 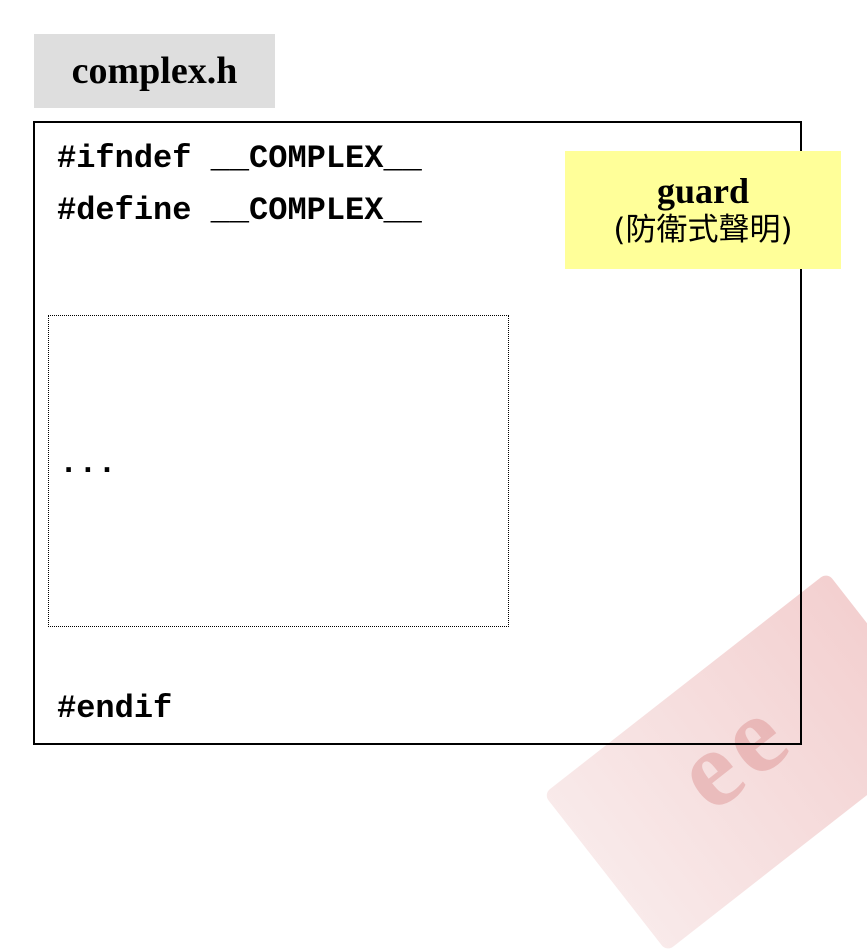 I want to click on code-line-ifndef: #ifndef __COMPLEX__, so click(x=239, y=158).